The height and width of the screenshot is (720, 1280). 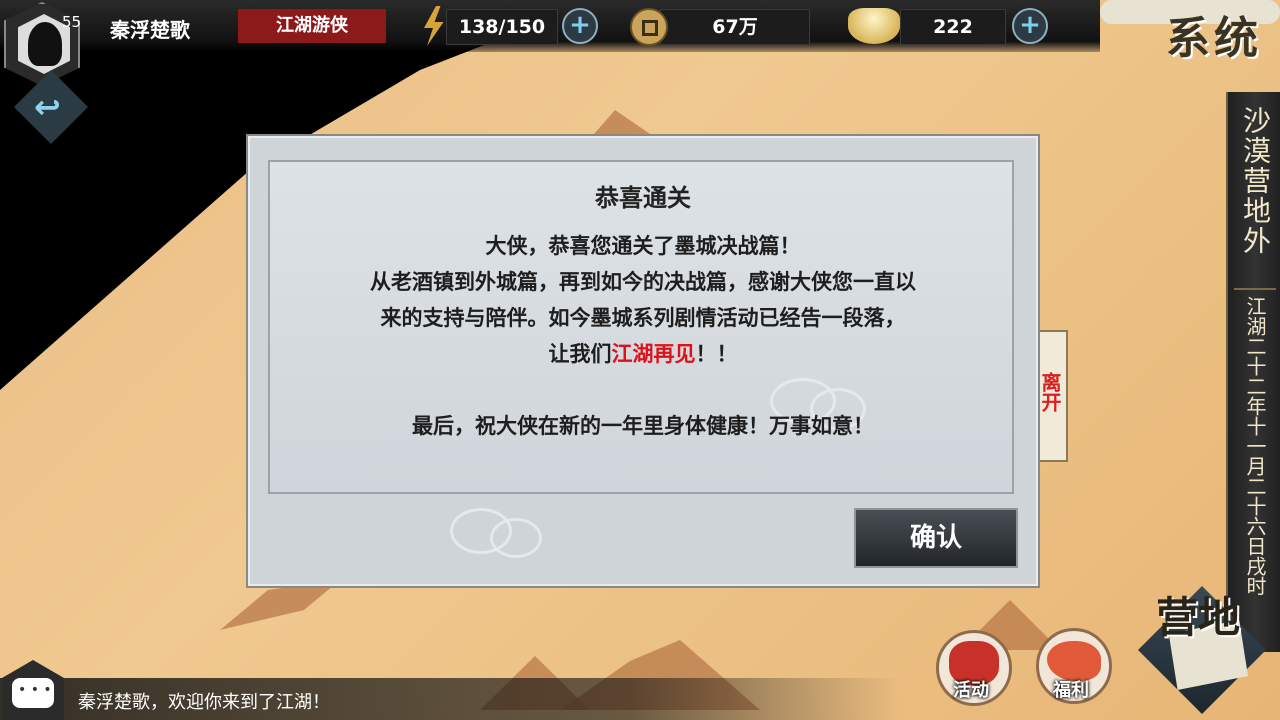 What do you see at coordinates (1050, 392) in the screenshot?
I see `leave-label: 离开` at bounding box center [1050, 392].